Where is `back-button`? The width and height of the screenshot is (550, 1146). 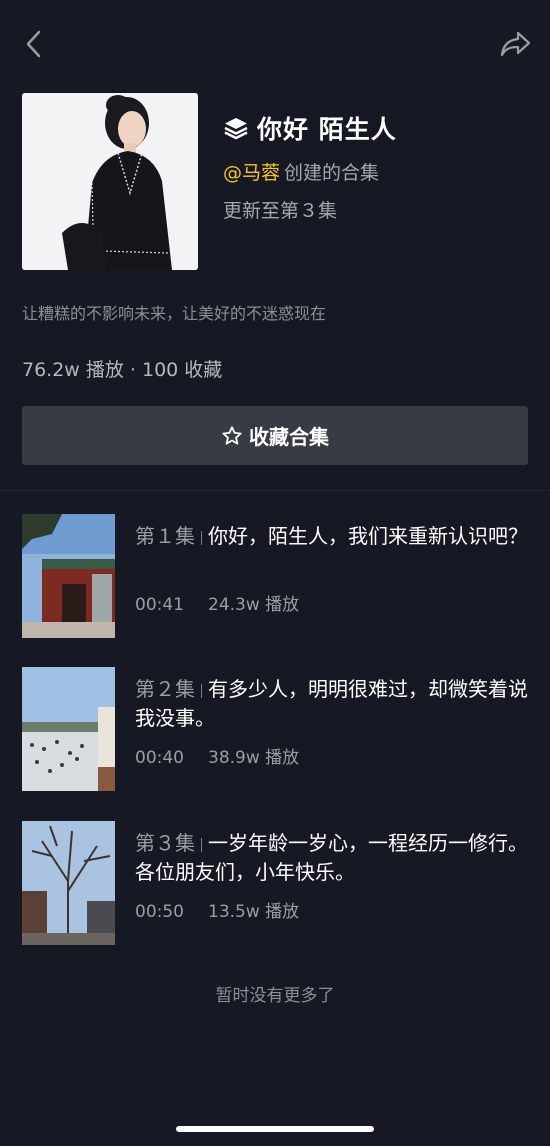 back-button is located at coordinates (34, 44).